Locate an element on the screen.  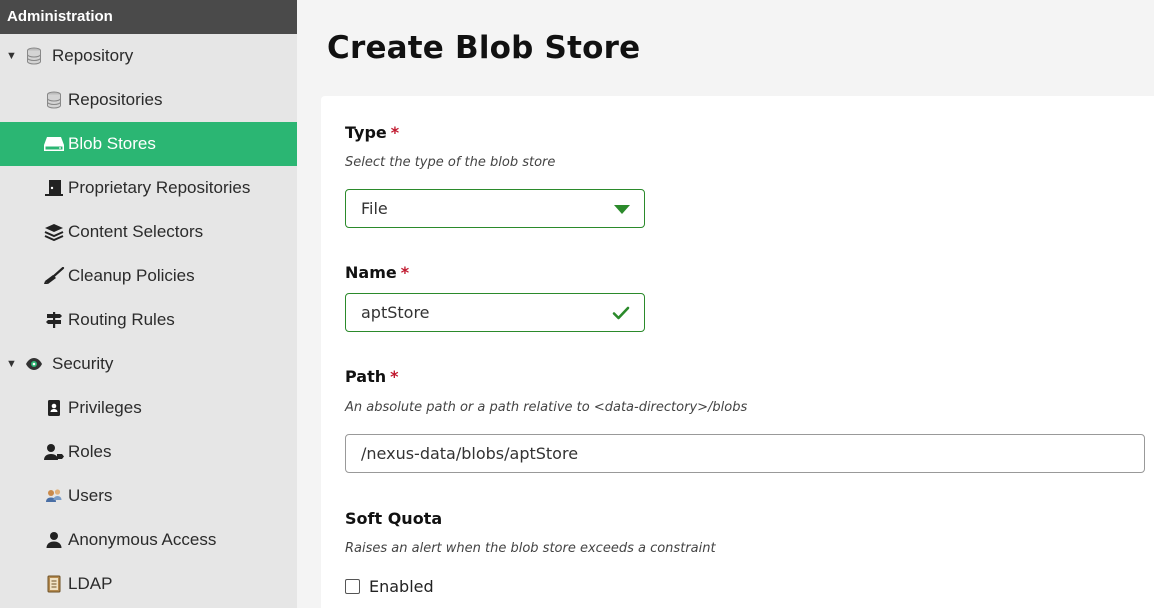
soft-quota-enabled-label: Enabled is located at coordinates (401, 586).